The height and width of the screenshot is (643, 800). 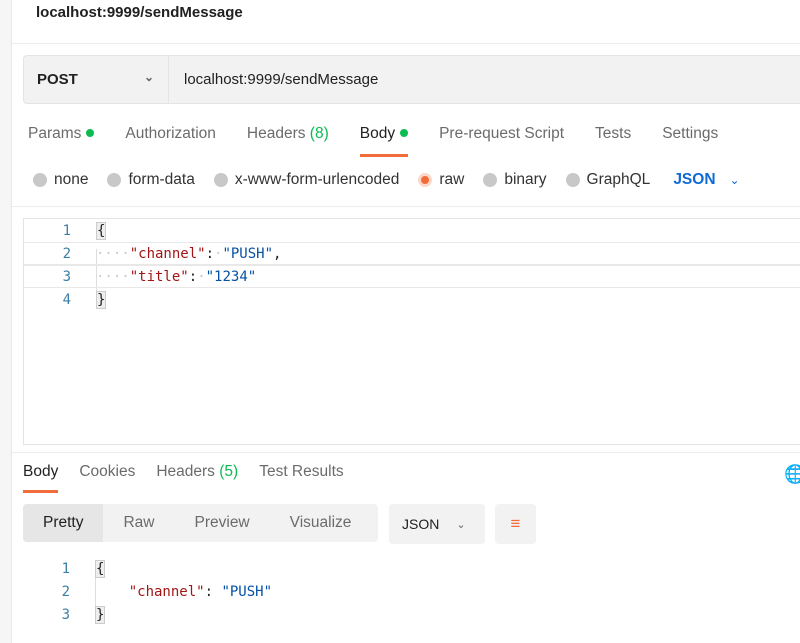 What do you see at coordinates (319, 133) in the screenshot?
I see `headers-count: (8)` at bounding box center [319, 133].